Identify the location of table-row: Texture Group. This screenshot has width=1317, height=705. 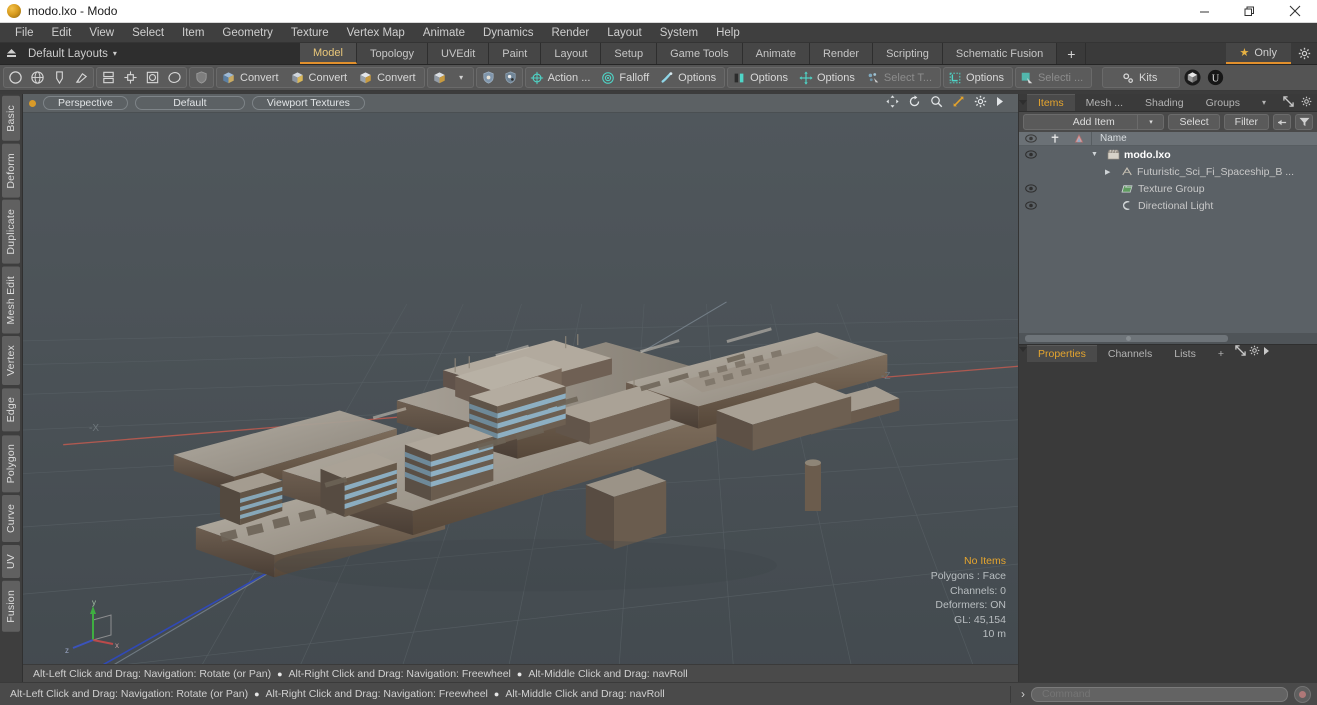
(1168, 188).